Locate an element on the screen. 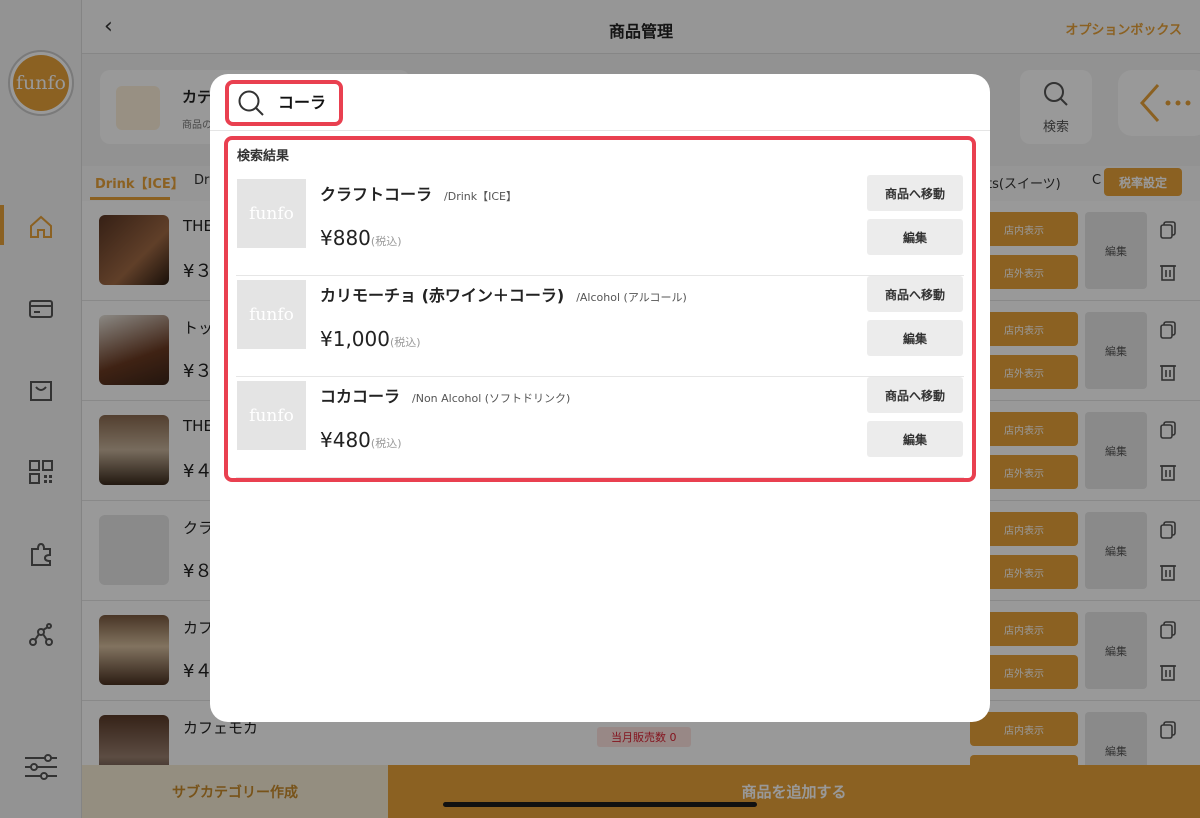 The image size is (1200, 818). search-highlight-box is located at coordinates (284, 103).